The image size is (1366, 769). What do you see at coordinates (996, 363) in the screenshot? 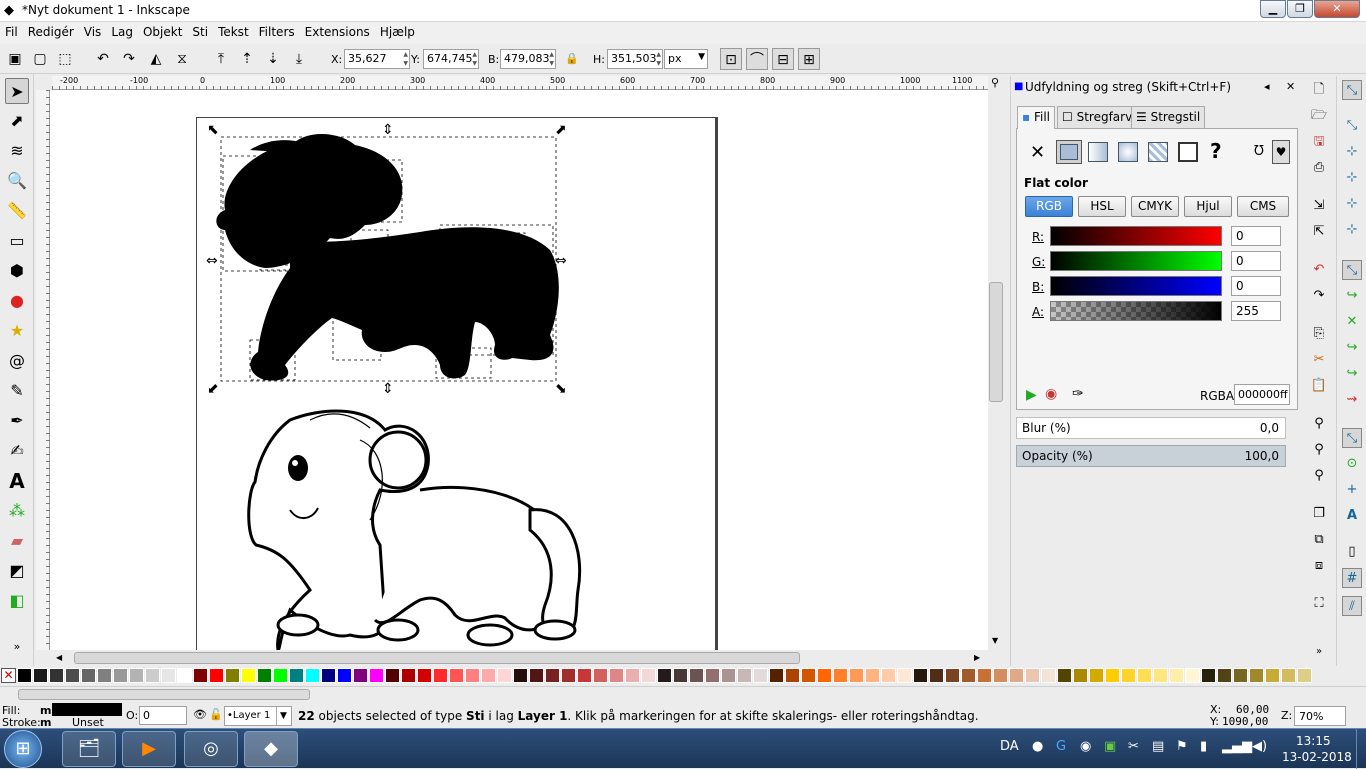
I see `vertical-scrollbar: ⚲ ▼` at bounding box center [996, 363].